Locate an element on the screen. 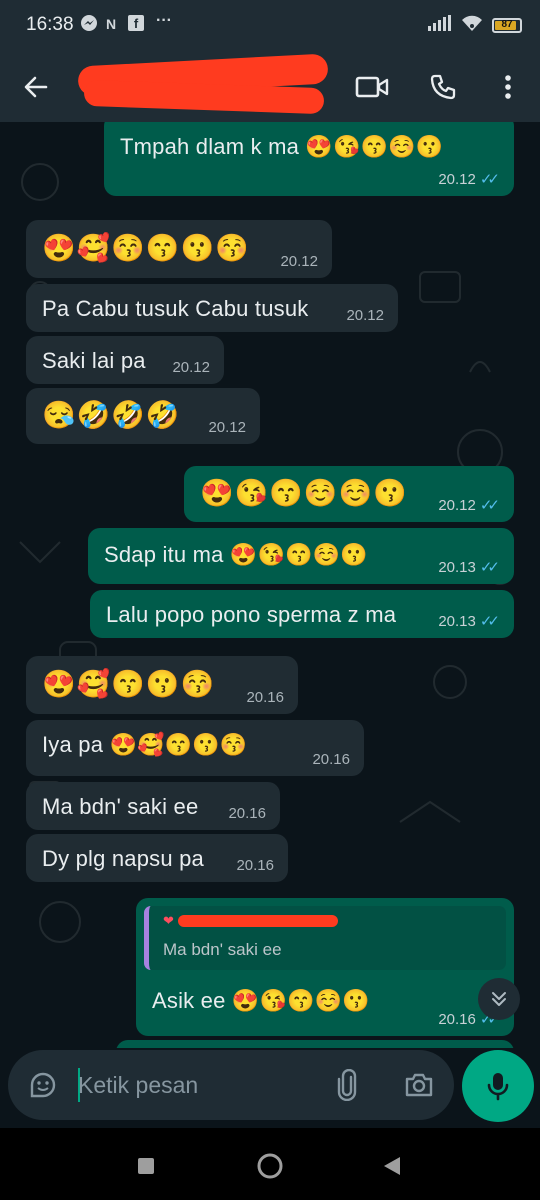 The width and height of the screenshot is (540, 1200). video-call-button is located at coordinates (372, 87).